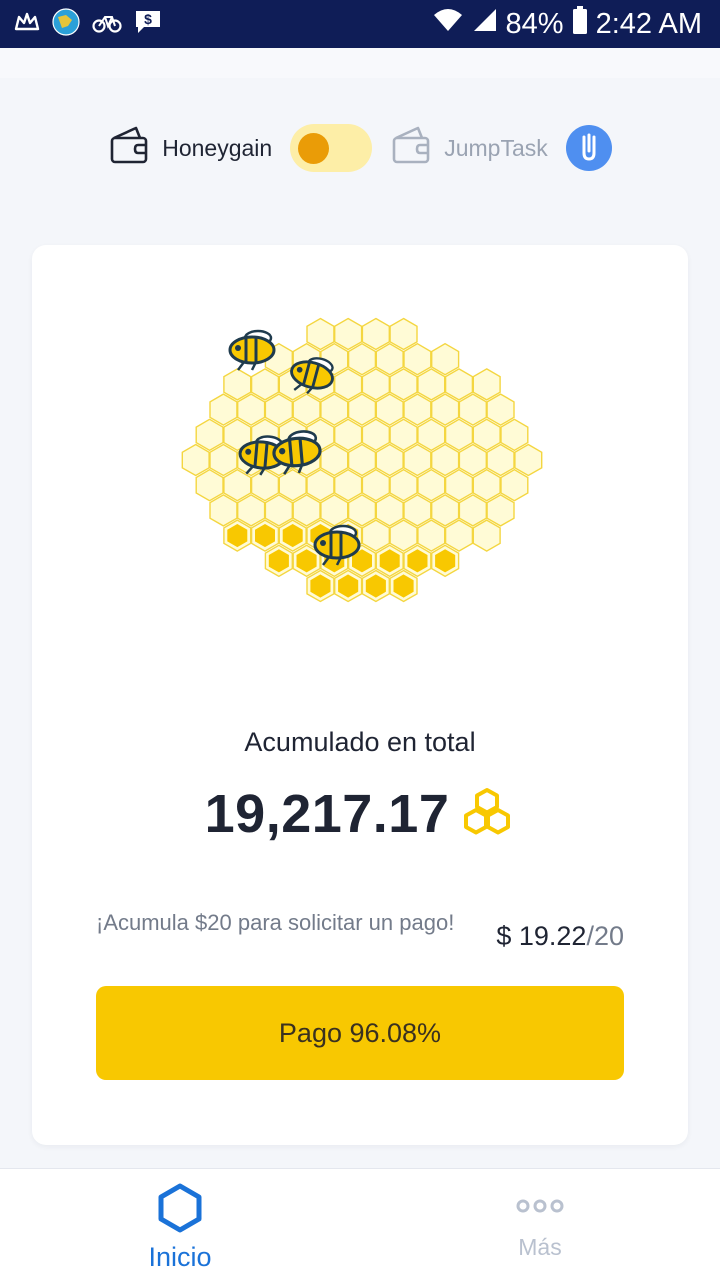  What do you see at coordinates (66, 24) in the screenshot?
I see `app-globe-icon` at bounding box center [66, 24].